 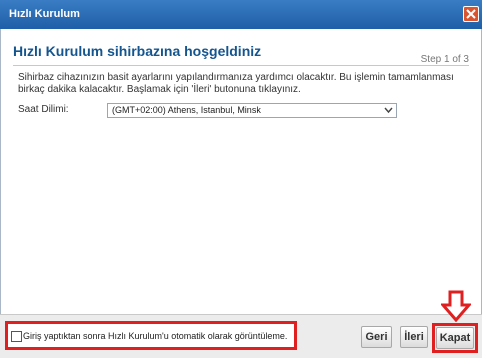 What do you see at coordinates (376, 337) in the screenshot?
I see `back-button: Geri` at bounding box center [376, 337].